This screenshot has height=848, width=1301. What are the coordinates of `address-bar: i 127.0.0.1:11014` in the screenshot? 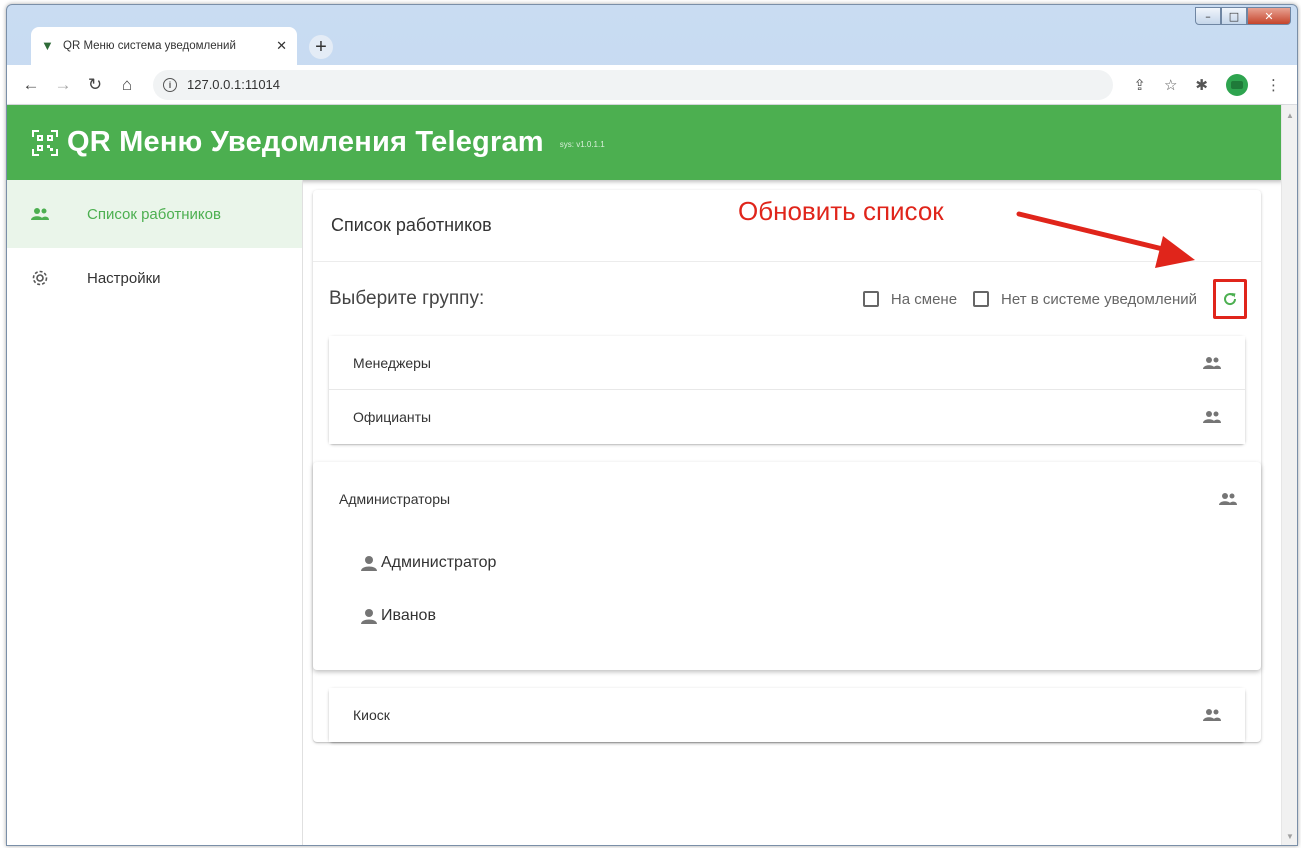 It's located at (633, 84).